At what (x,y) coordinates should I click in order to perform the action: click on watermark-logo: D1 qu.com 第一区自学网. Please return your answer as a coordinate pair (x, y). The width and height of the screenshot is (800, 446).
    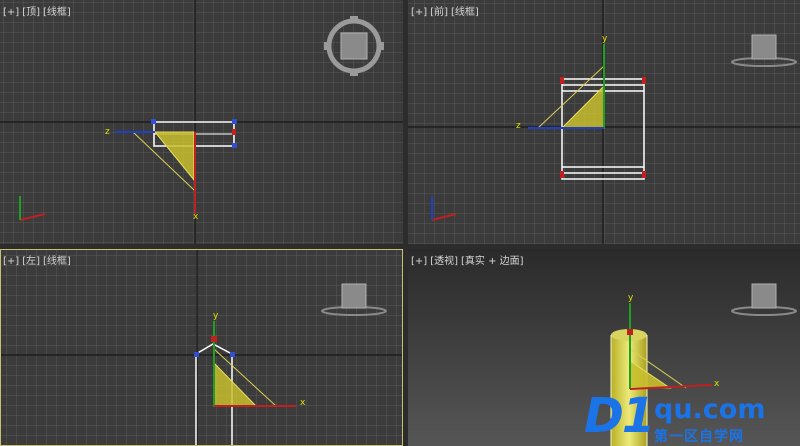
    Looking at the image, I should click on (692, 417).